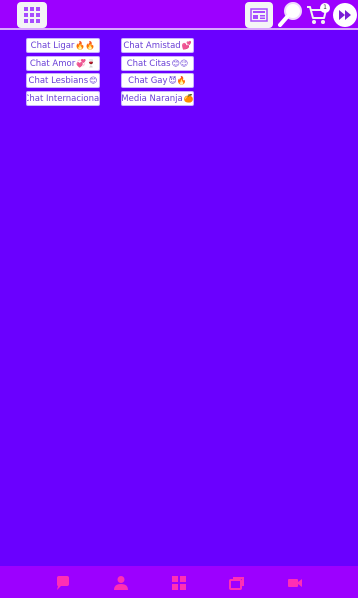 This screenshot has height=598, width=358. I want to click on room-emoji: 🔥🔥, so click(85, 45).